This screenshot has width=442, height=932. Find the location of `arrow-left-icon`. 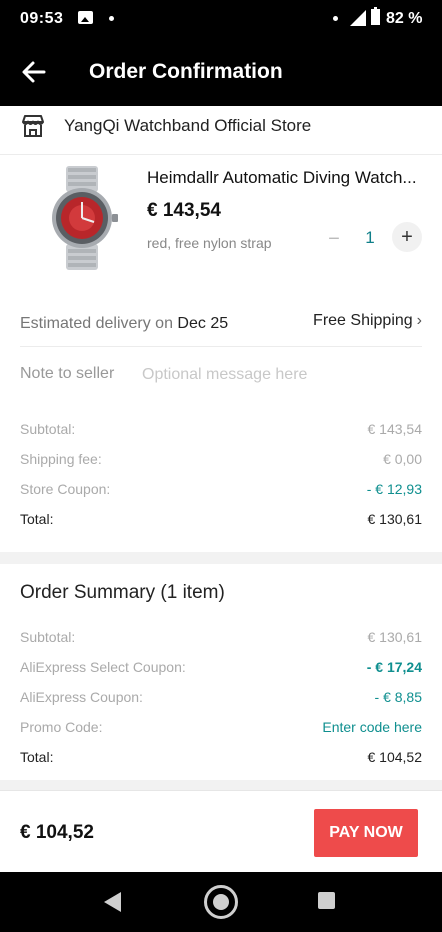

arrow-left-icon is located at coordinates (34, 72).